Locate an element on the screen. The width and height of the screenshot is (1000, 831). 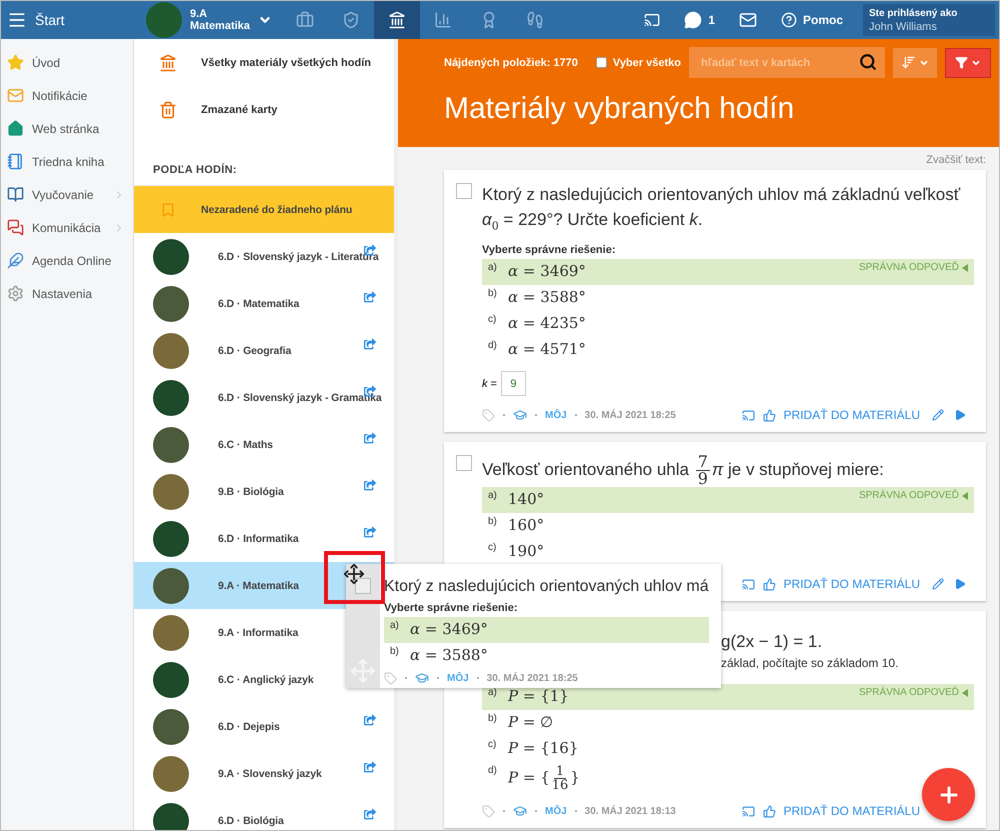
answer-row-text: b) 160° is located at coordinates (516, 525).